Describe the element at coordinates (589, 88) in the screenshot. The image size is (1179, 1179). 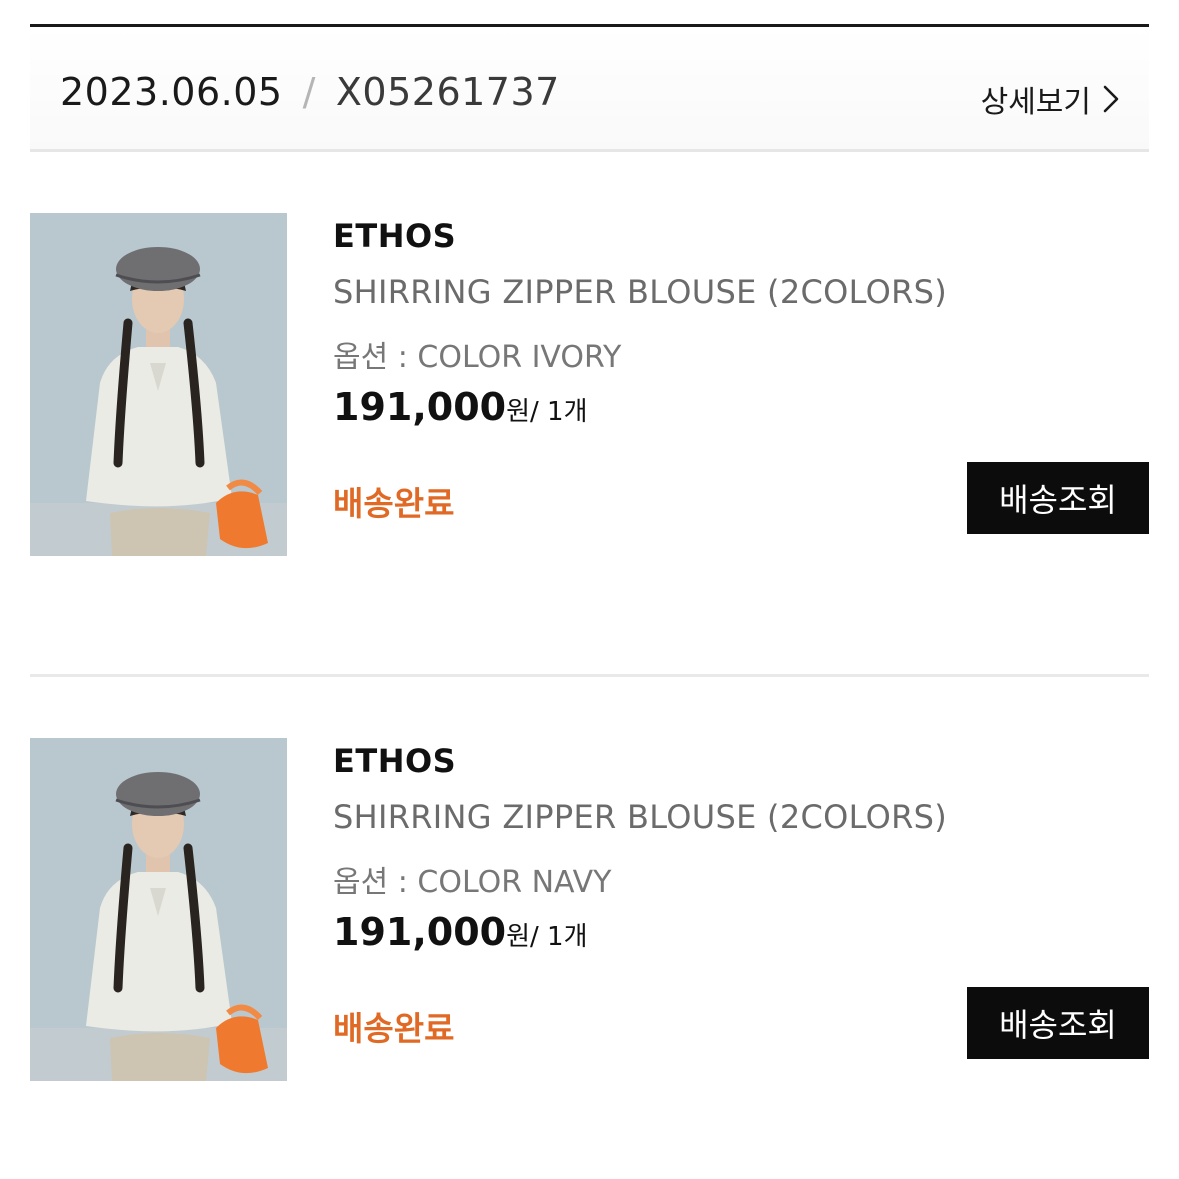
I see `order-header: 2023.06.05 / X05261737 상세보기` at that location.